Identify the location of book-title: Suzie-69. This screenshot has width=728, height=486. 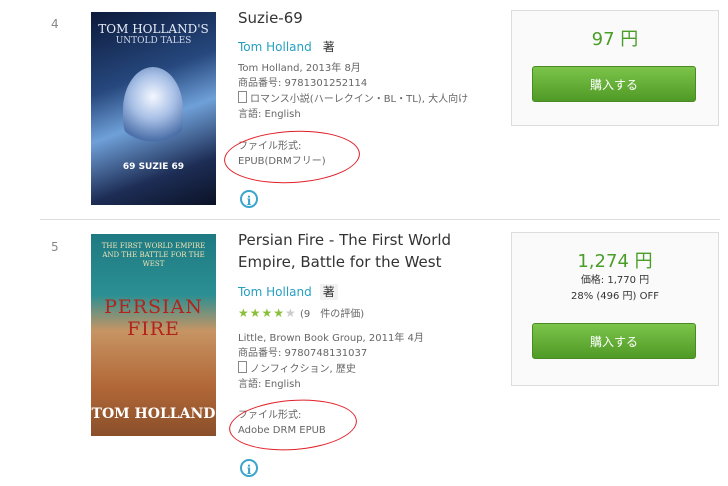
(270, 18).